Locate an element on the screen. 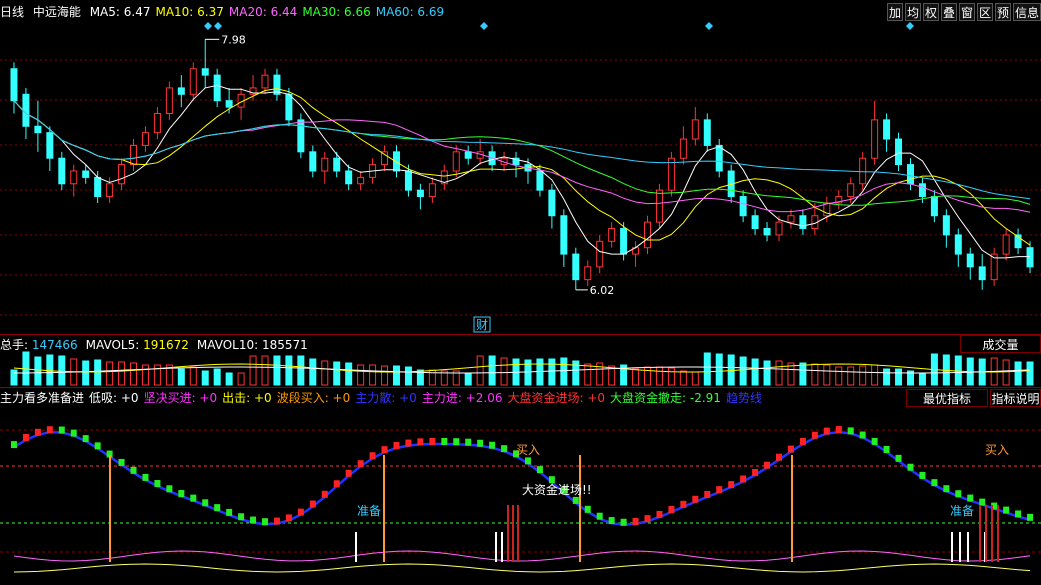 The width and height of the screenshot is (1041, 585). indicator-explain-button: 指标说明 is located at coordinates (1015, 398).